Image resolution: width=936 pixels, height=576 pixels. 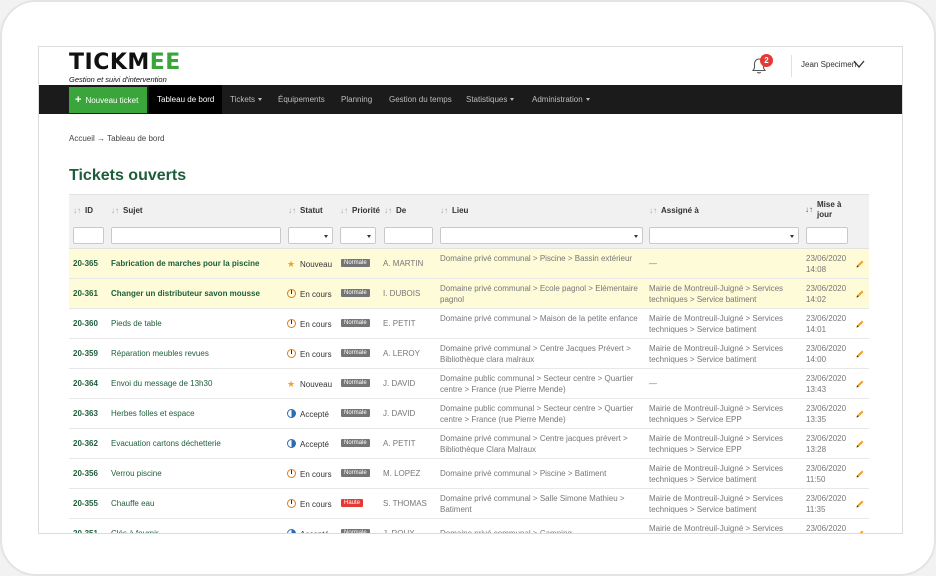 What do you see at coordinates (153, 413) in the screenshot?
I see `ticket-subject: Herbes folles et espace` at bounding box center [153, 413].